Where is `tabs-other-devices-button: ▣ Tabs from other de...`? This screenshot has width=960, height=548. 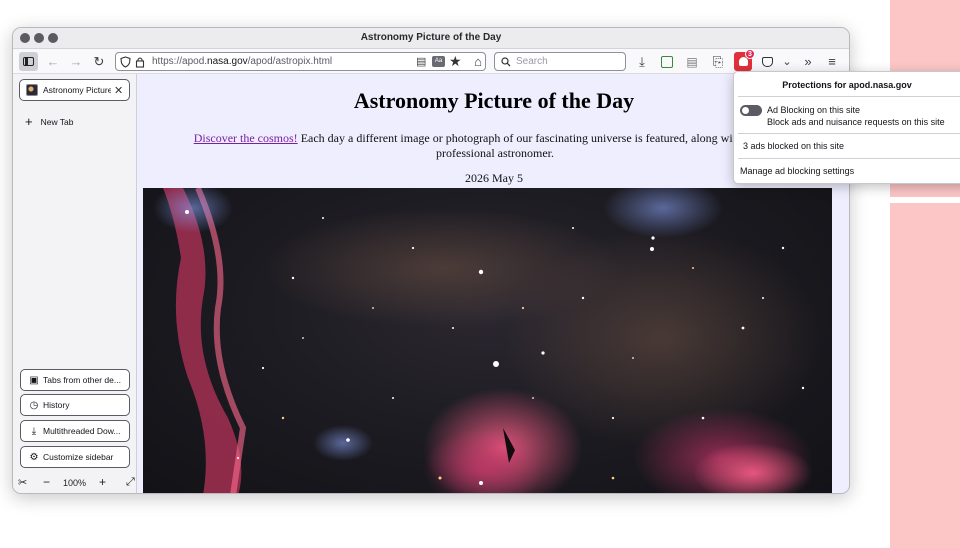
tabs-other-devices-button: ▣ Tabs from other de... is located at coordinates (75, 380).